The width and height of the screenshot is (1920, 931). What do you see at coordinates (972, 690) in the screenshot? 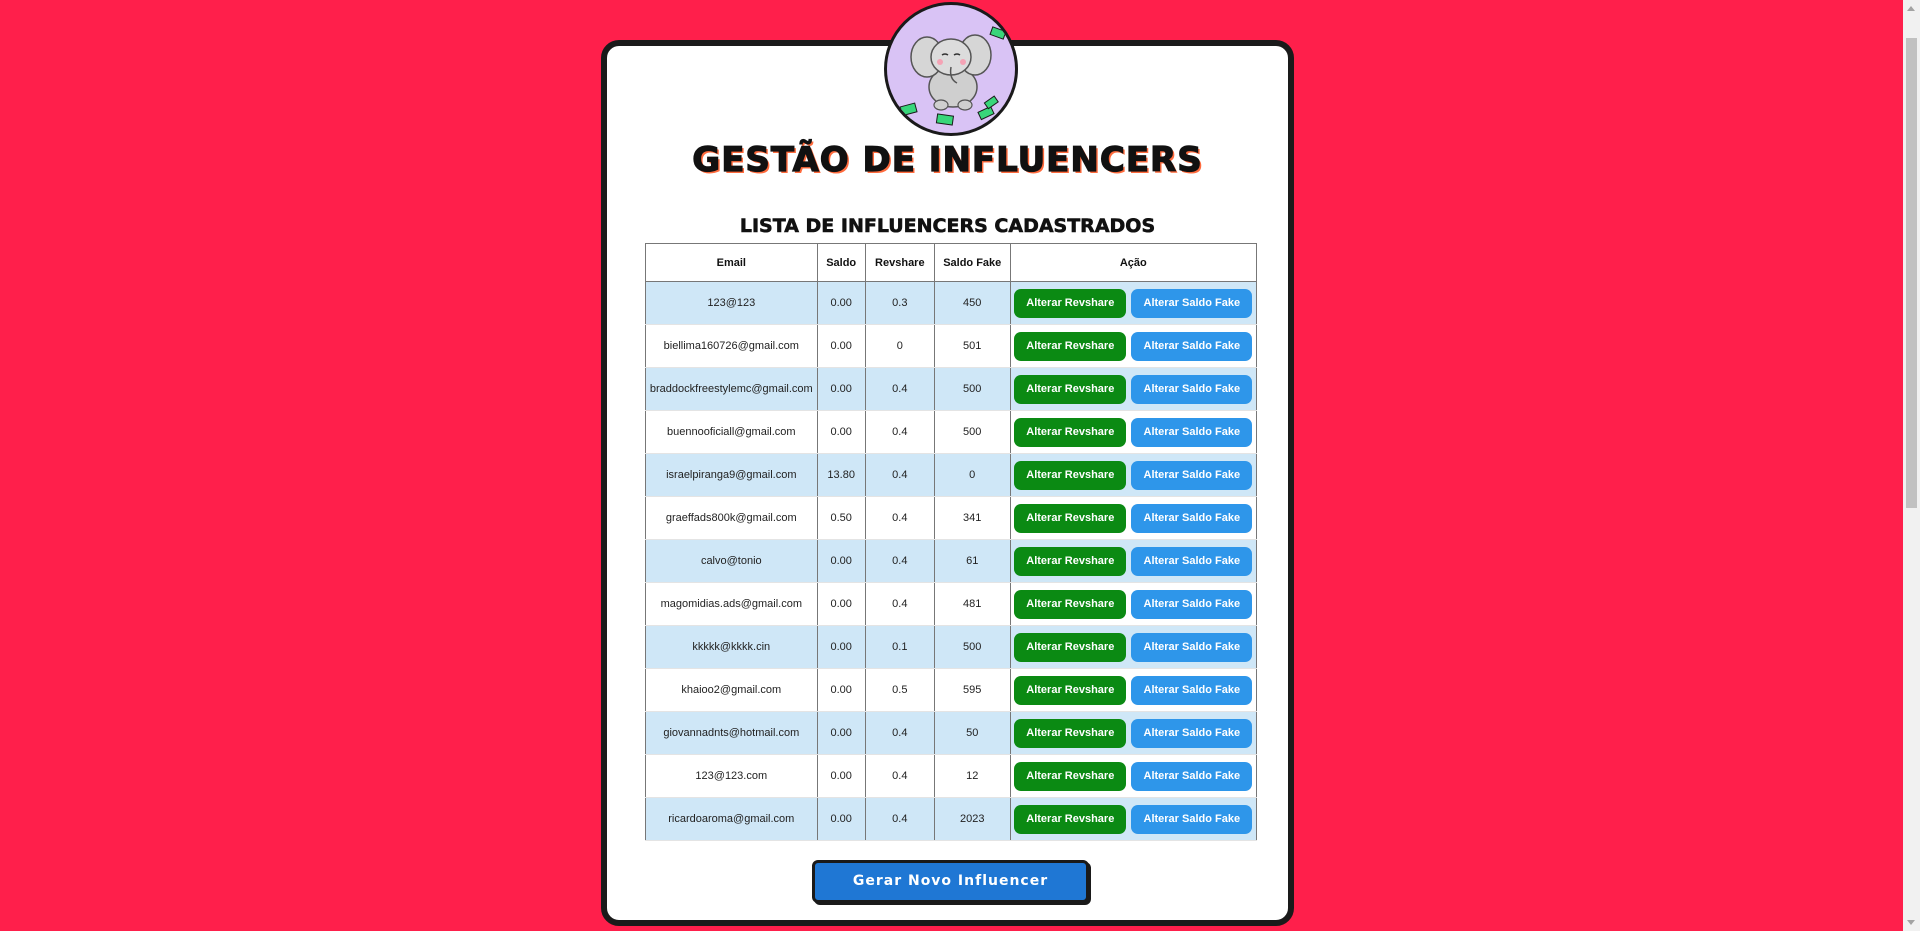
I see `saldo-fake-cell: 595` at bounding box center [972, 690].